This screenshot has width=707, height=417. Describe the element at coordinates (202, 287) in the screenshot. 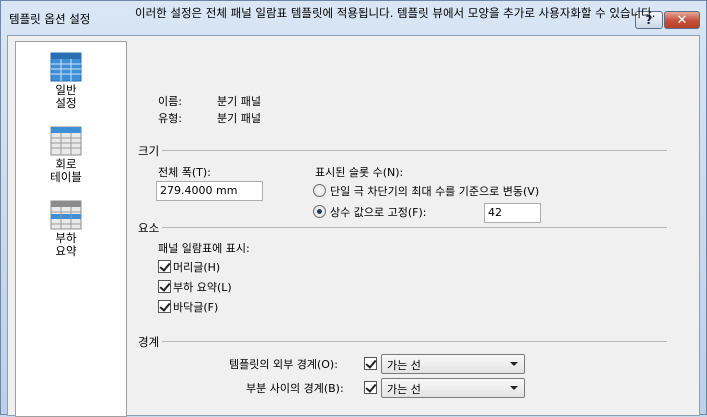

I see `load-summary-checkbox-label: 부하 요약(L)` at that location.